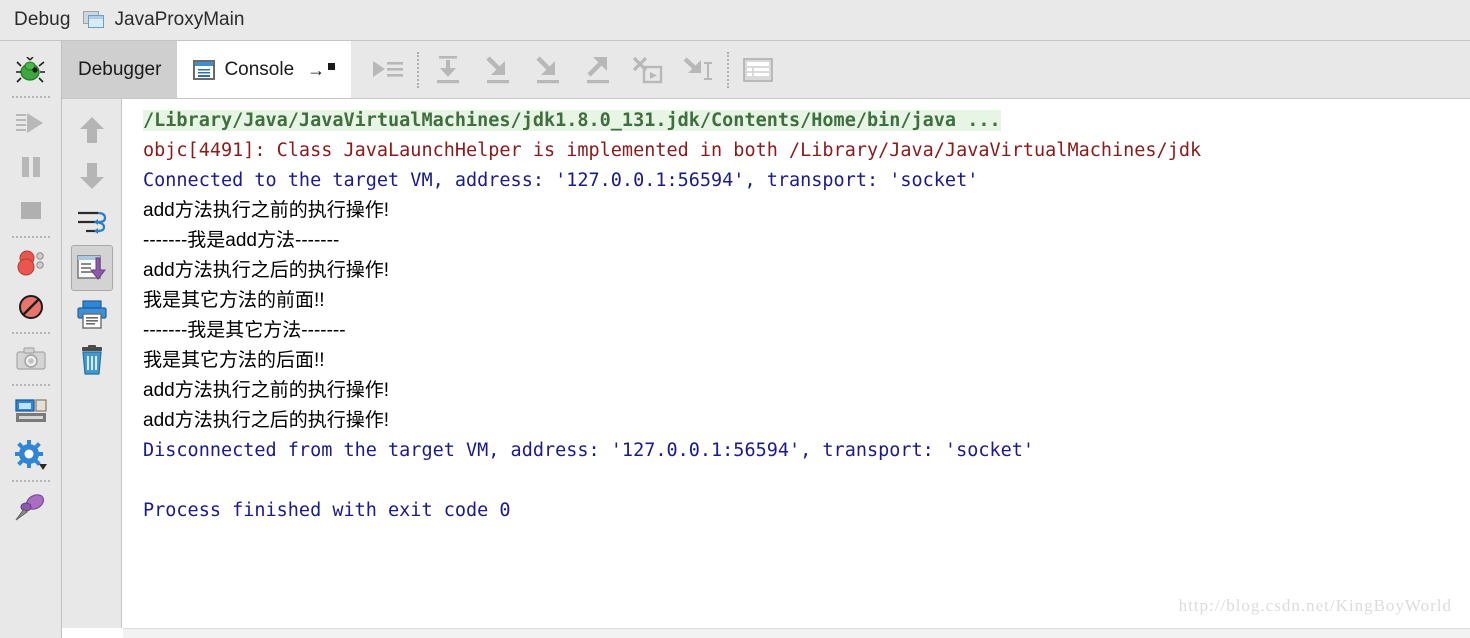  Describe the element at coordinates (31, 455) in the screenshot. I see `settings-gear-icon` at that location.